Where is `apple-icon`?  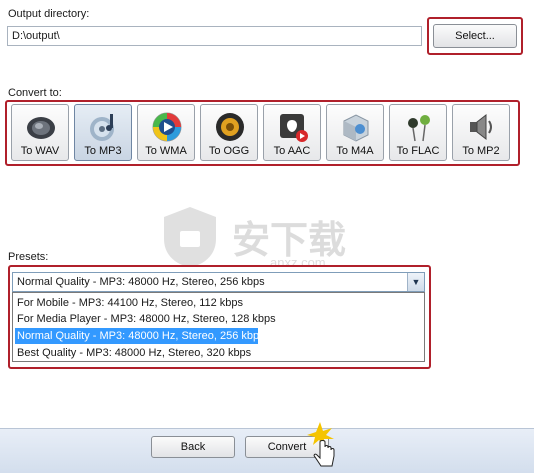
apple-icon is located at coordinates (294, 128).